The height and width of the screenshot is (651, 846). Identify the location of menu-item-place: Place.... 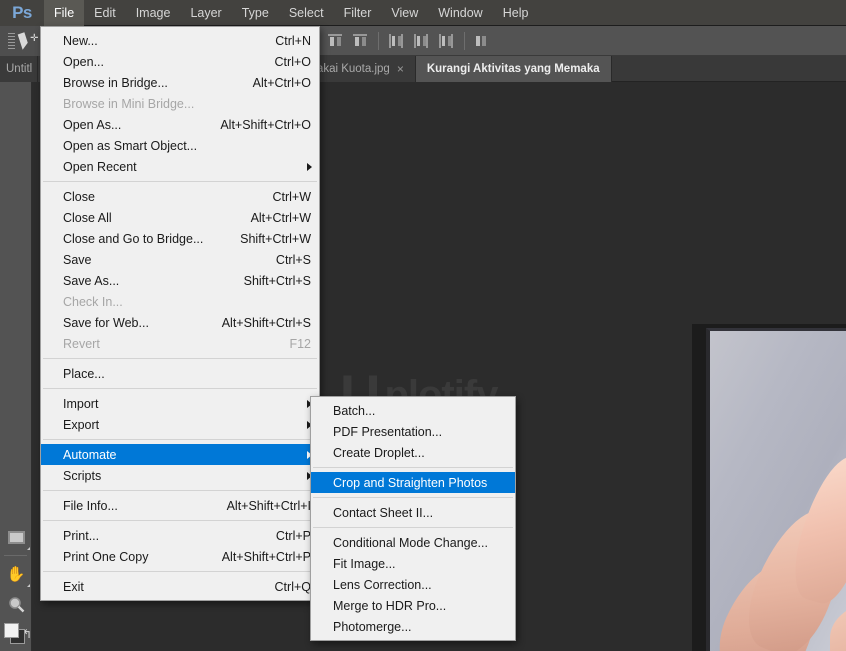
(180, 373).